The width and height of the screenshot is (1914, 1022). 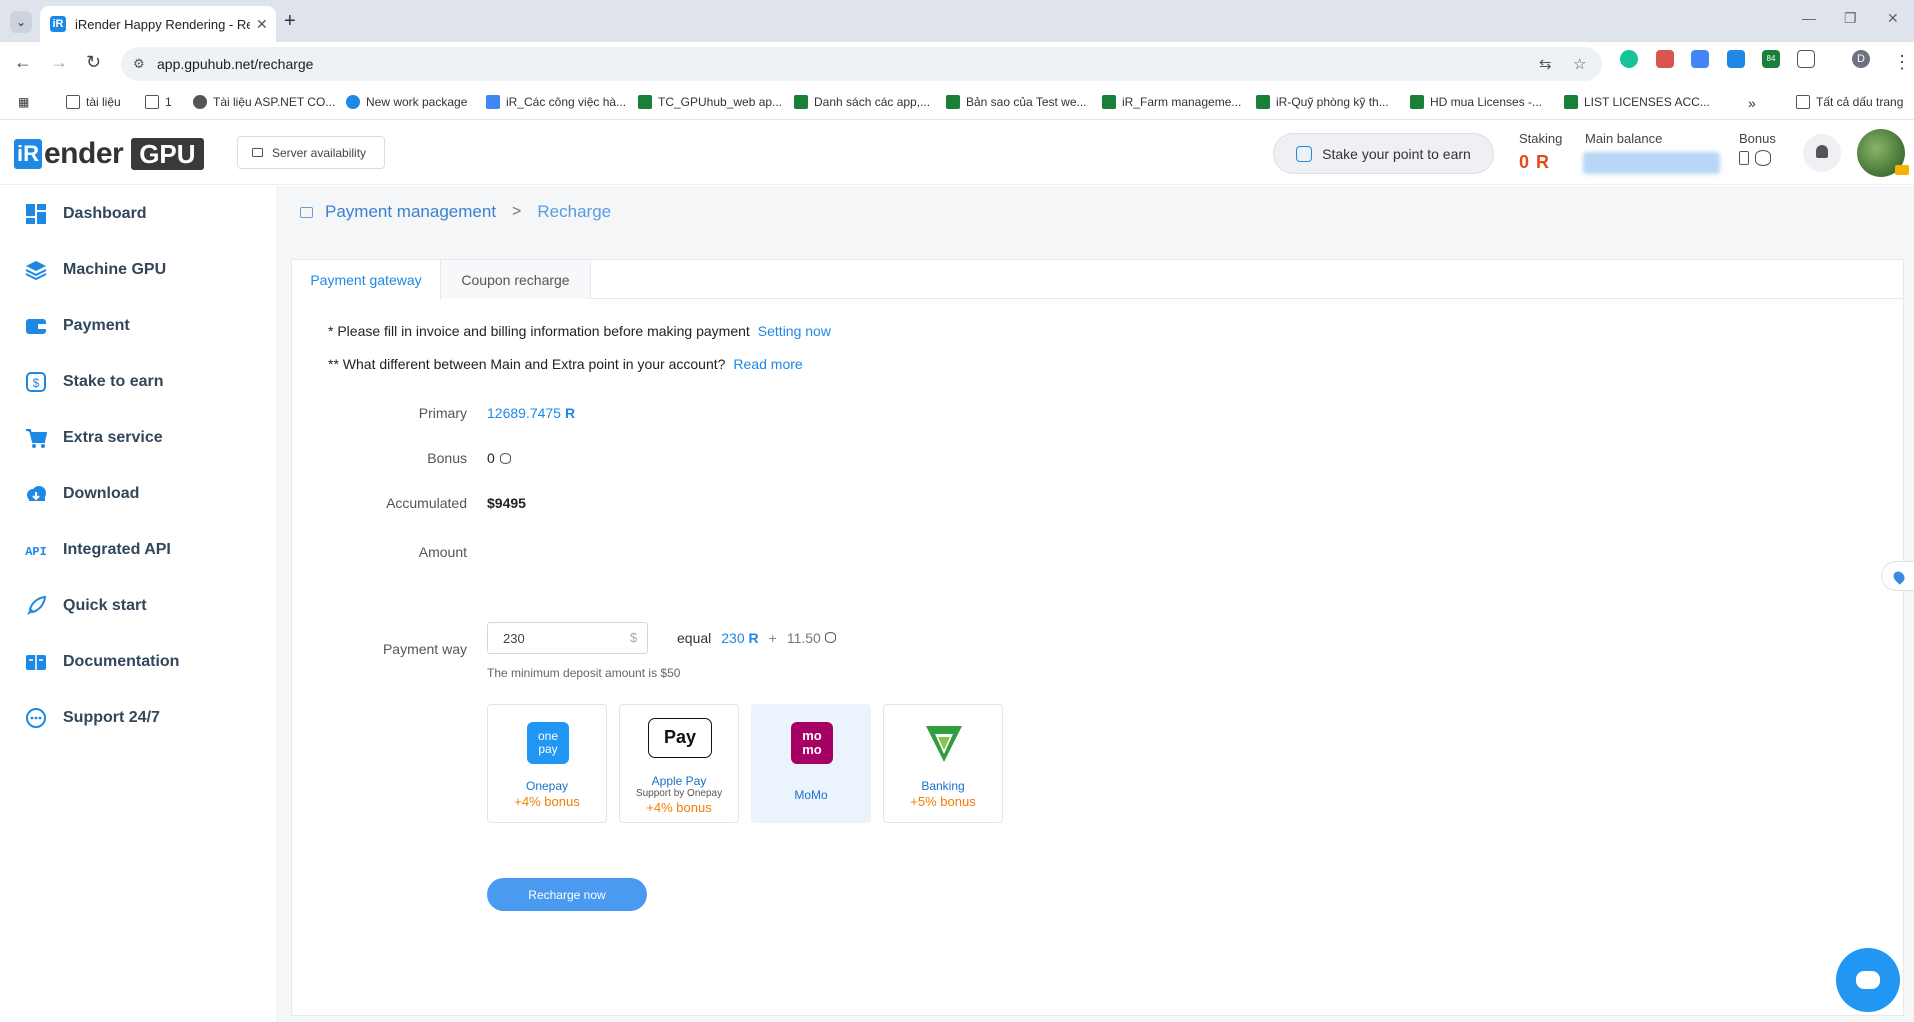 I want to click on onepay-logo: one pay, so click(x=548, y=743).